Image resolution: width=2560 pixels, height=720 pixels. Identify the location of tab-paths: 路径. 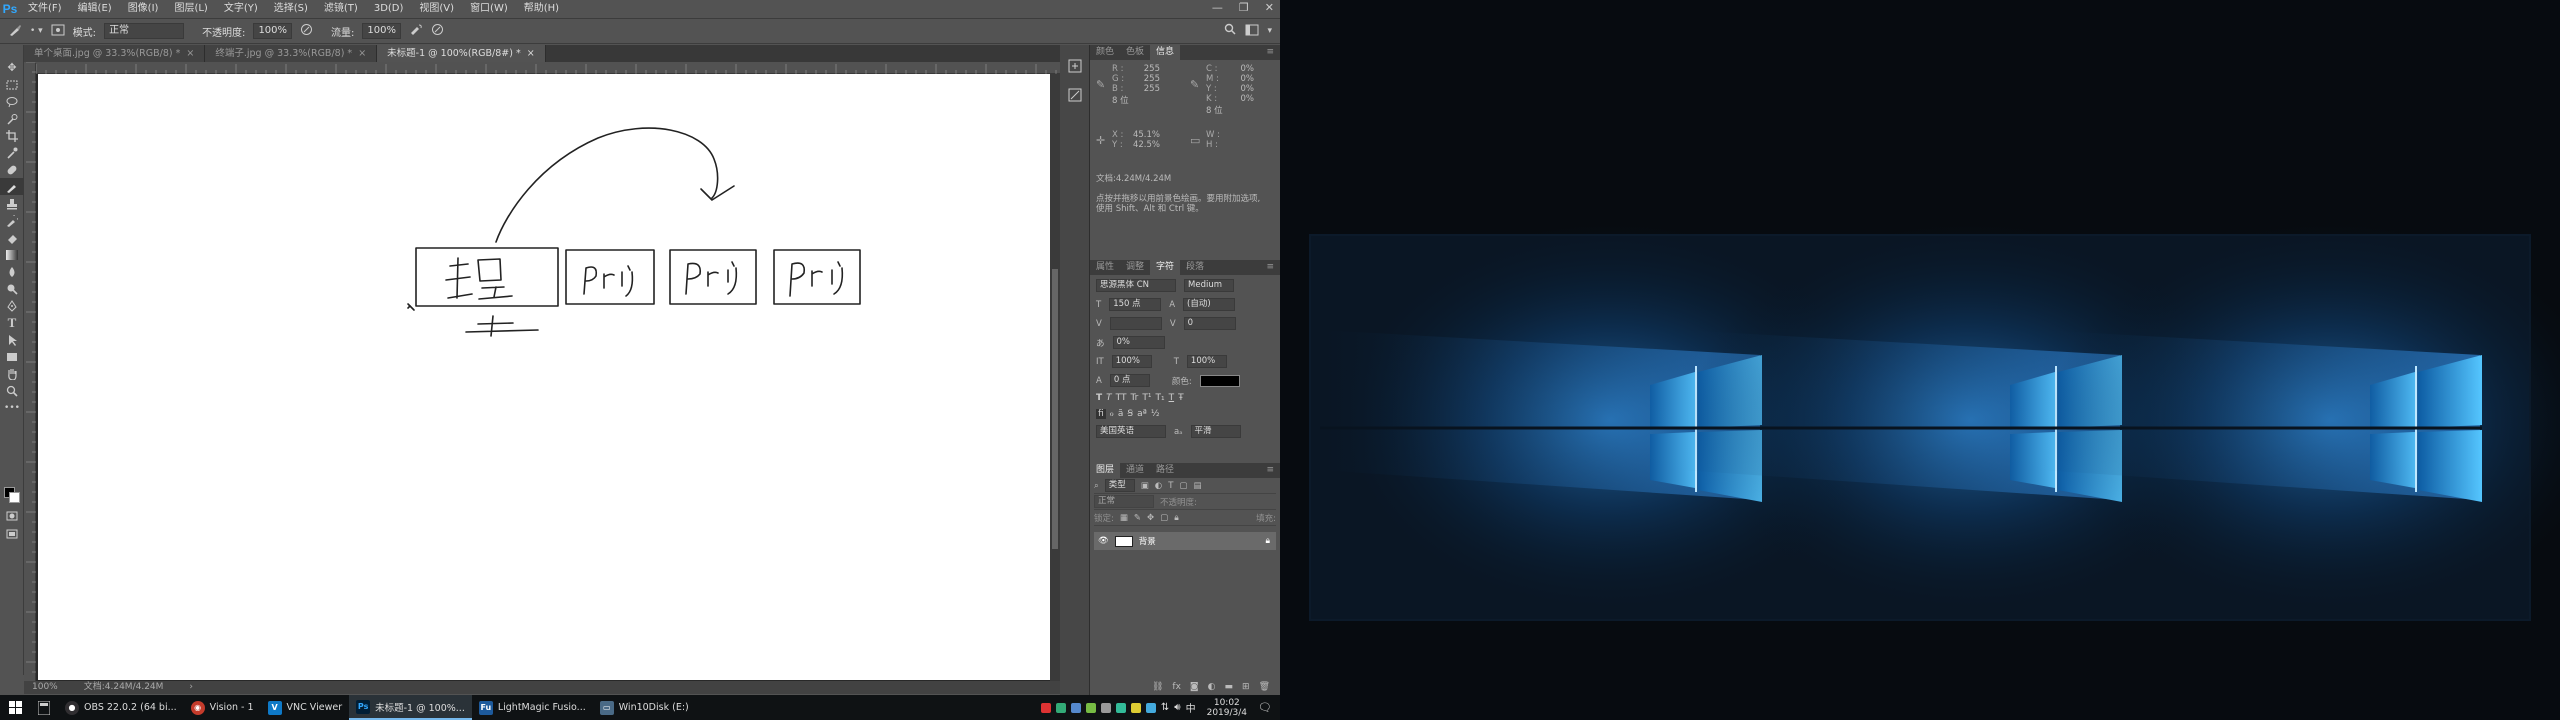
(1165, 470).